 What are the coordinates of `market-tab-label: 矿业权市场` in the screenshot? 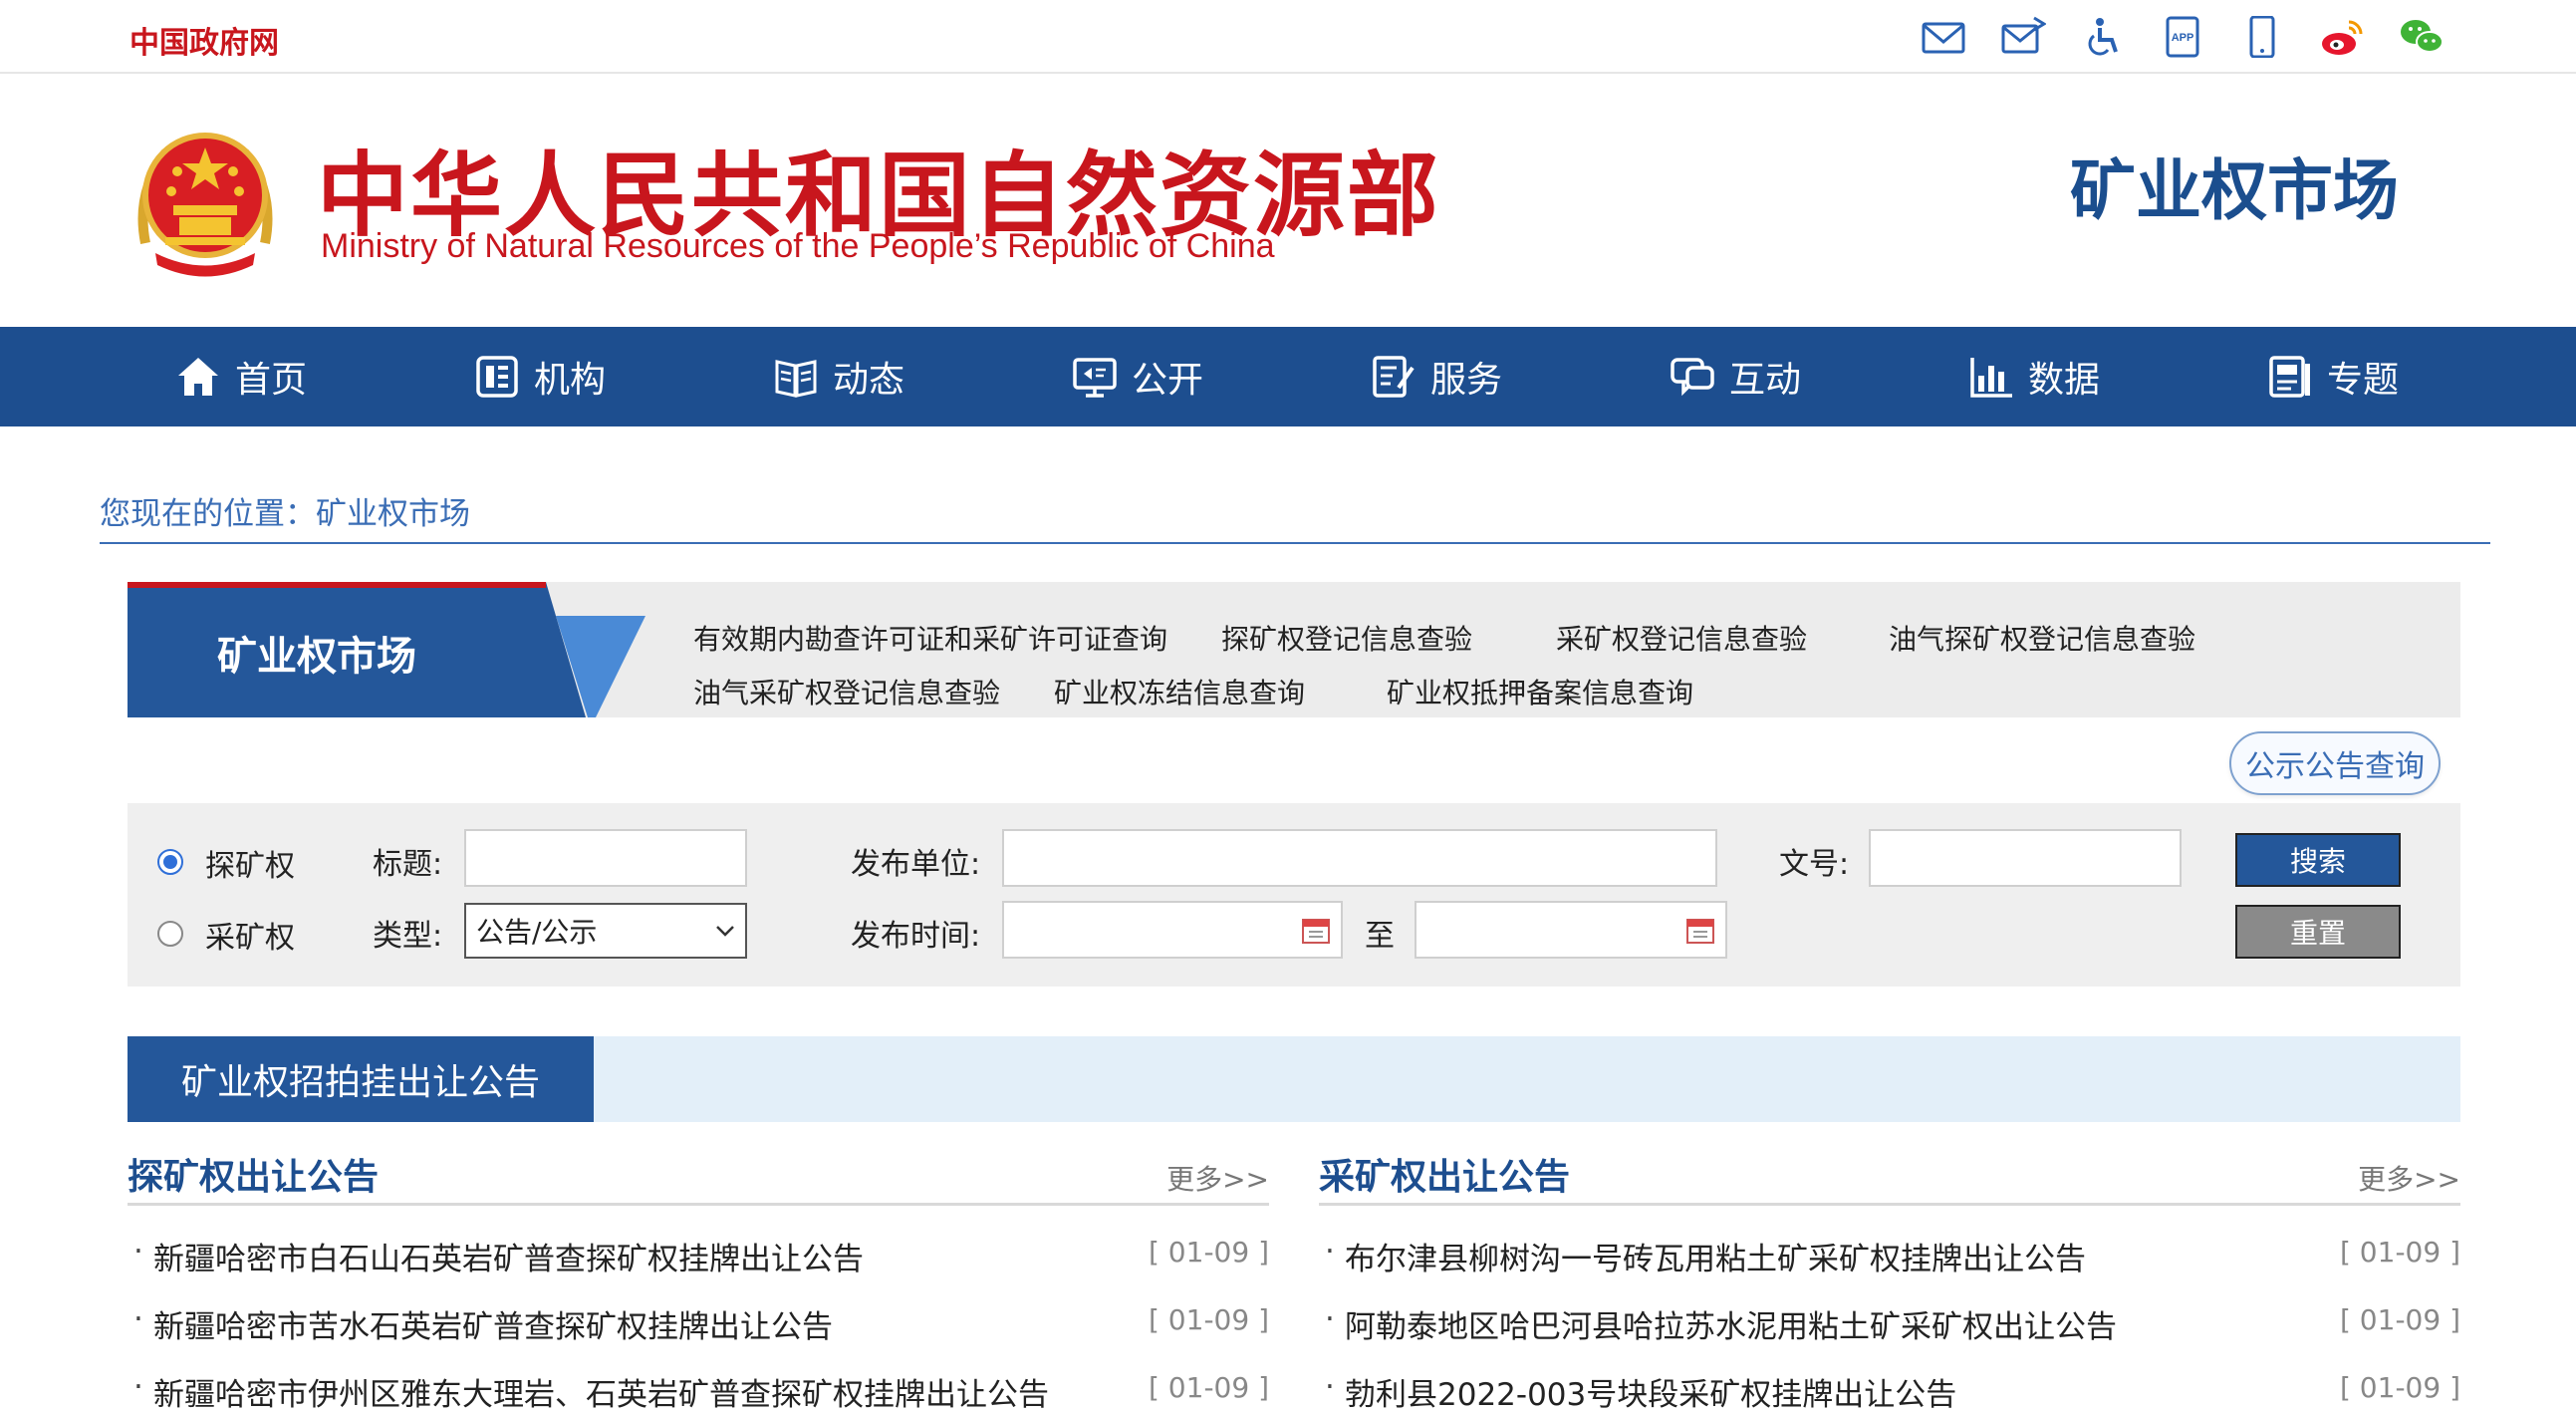 It's located at (316, 657).